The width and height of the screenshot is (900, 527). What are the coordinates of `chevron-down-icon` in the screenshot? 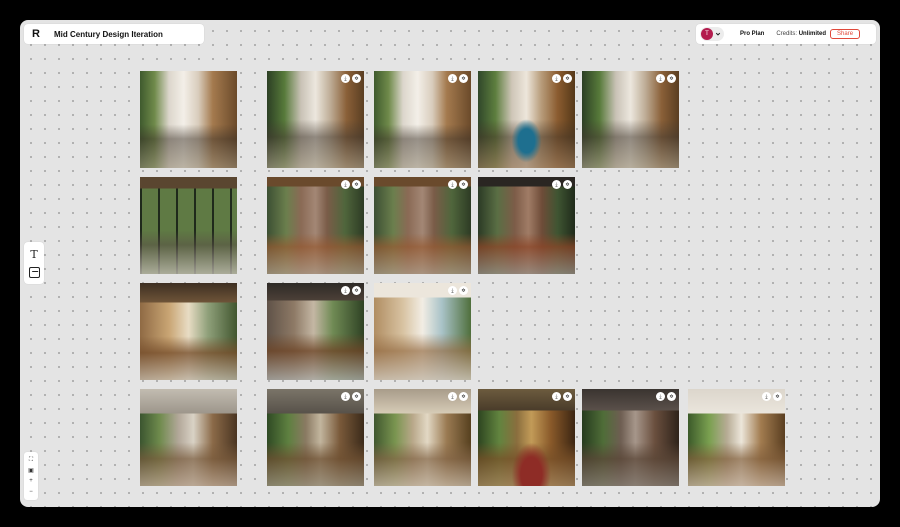 It's located at (718, 34).